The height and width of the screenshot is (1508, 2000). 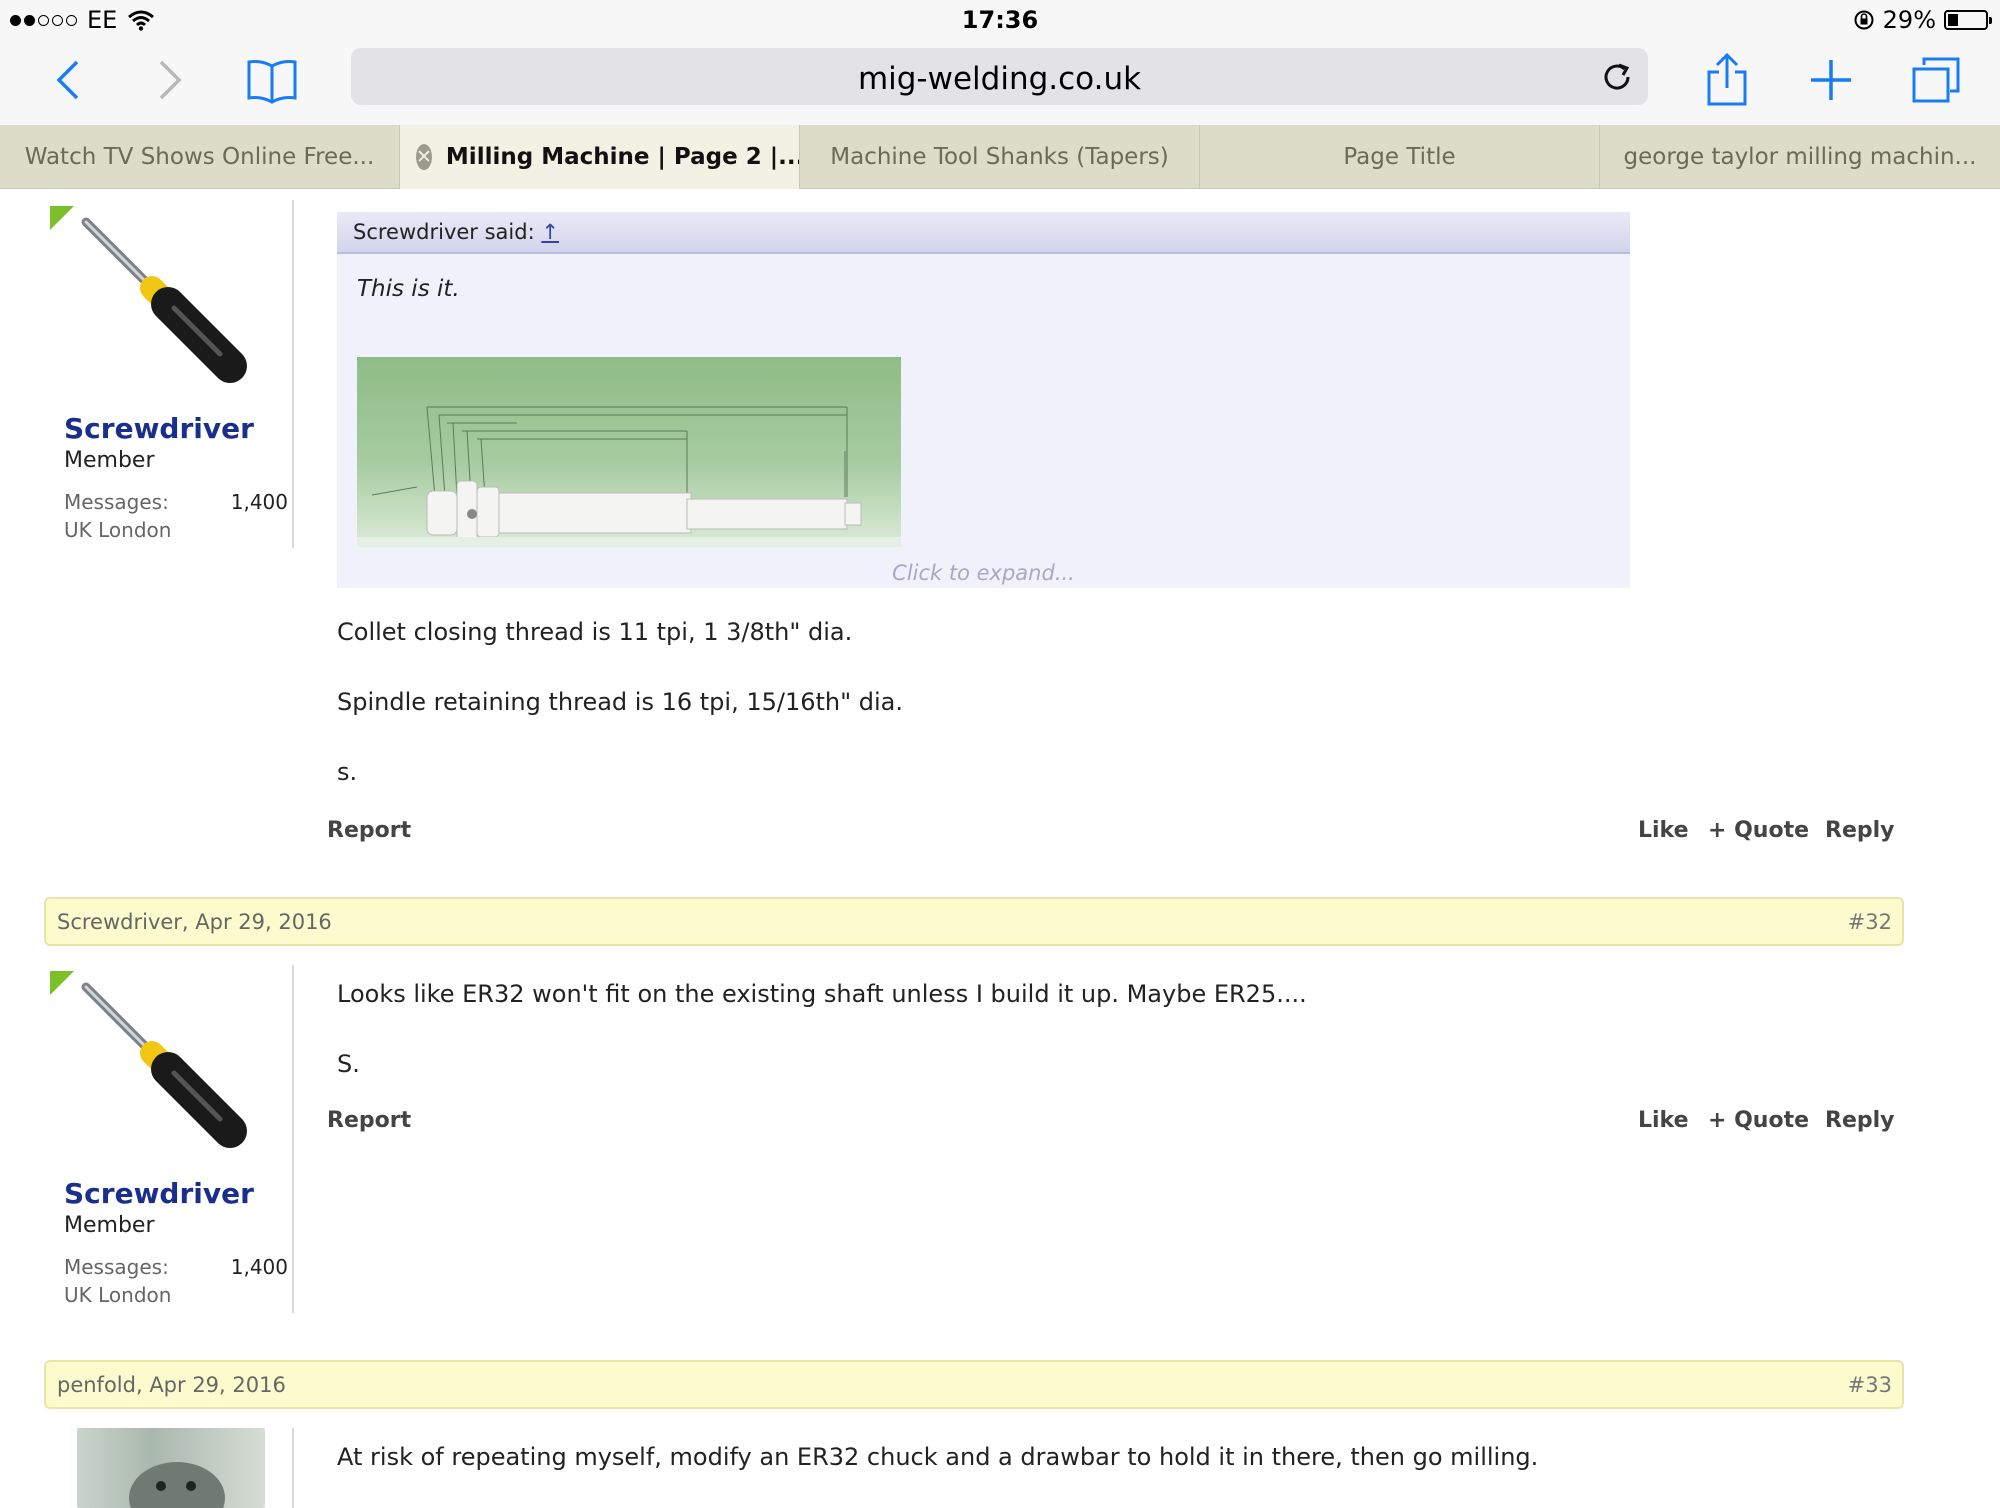 I want to click on tab-label: Page Title, so click(x=1399, y=157).